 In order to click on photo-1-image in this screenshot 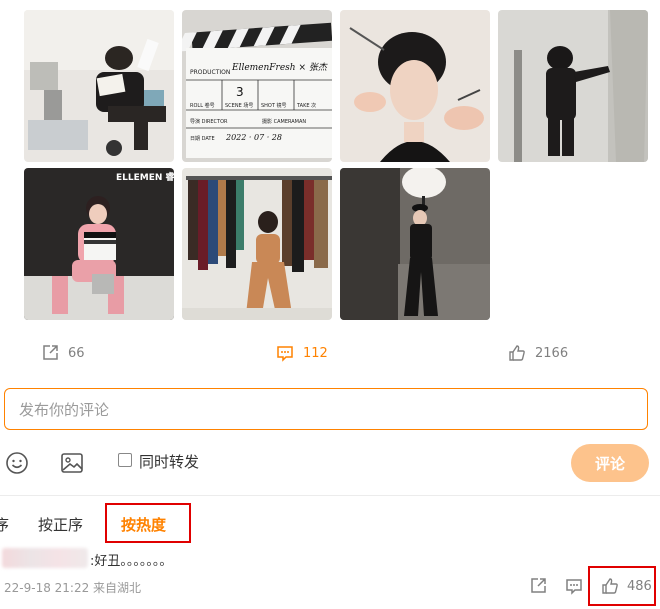, I will do `click(99, 86)`.